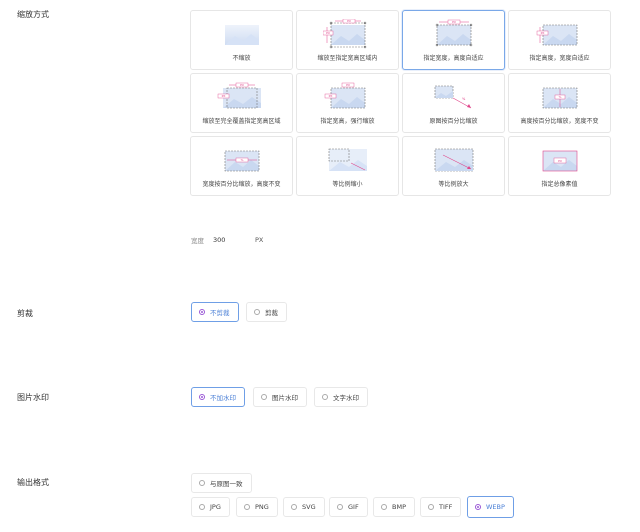  Describe the element at coordinates (226, 484) in the screenshot. I see `radio-label: 与原图一致` at that location.